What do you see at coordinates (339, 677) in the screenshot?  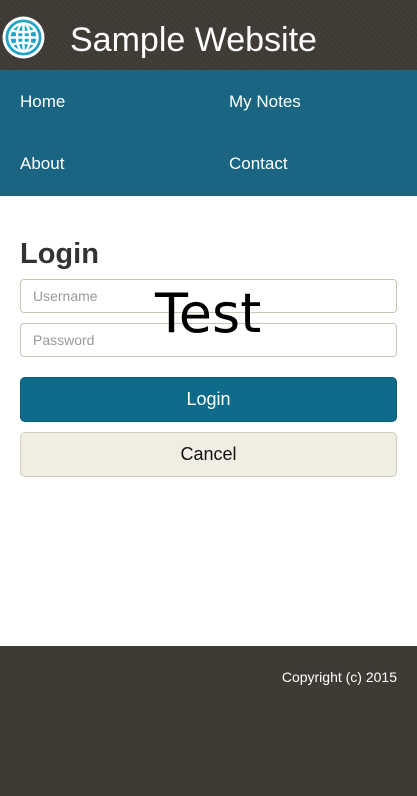 I see `copyright-text: Copyright (c) 2015` at bounding box center [339, 677].